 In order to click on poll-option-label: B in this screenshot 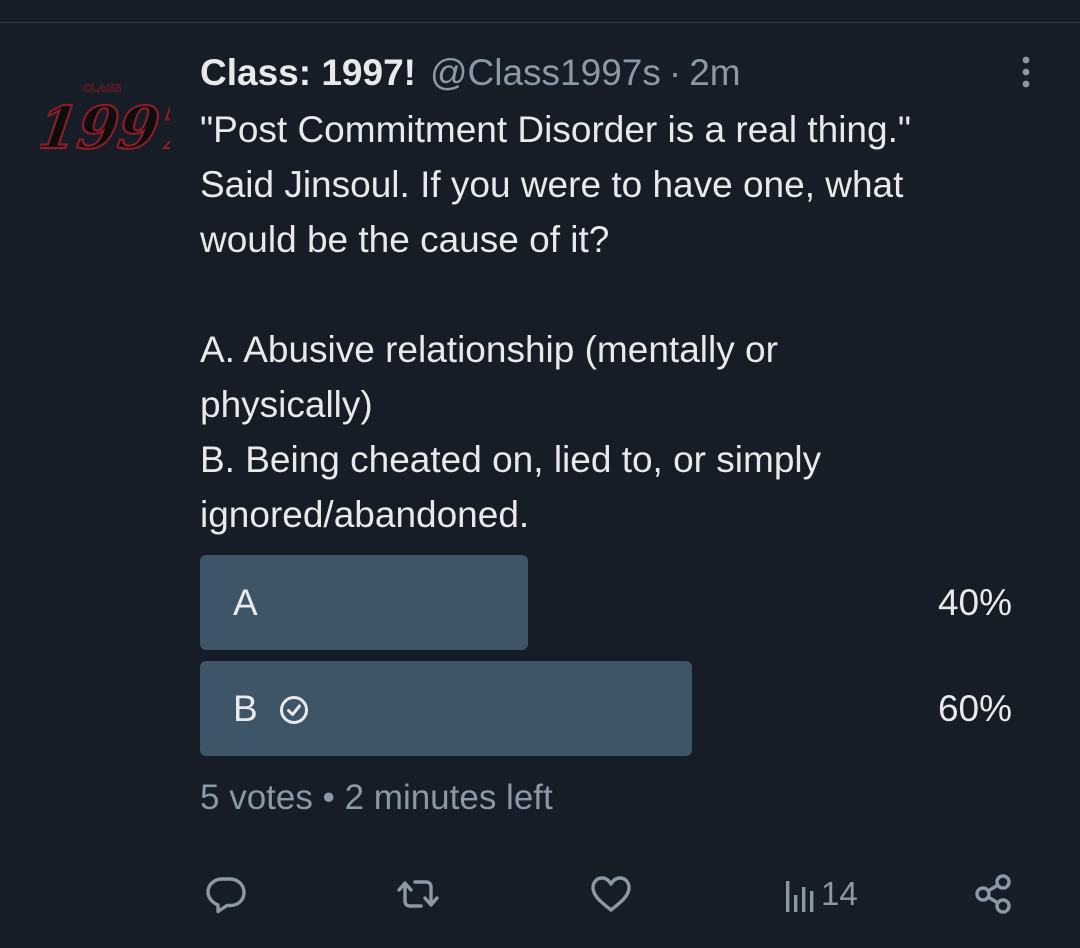, I will do `click(271, 708)`.